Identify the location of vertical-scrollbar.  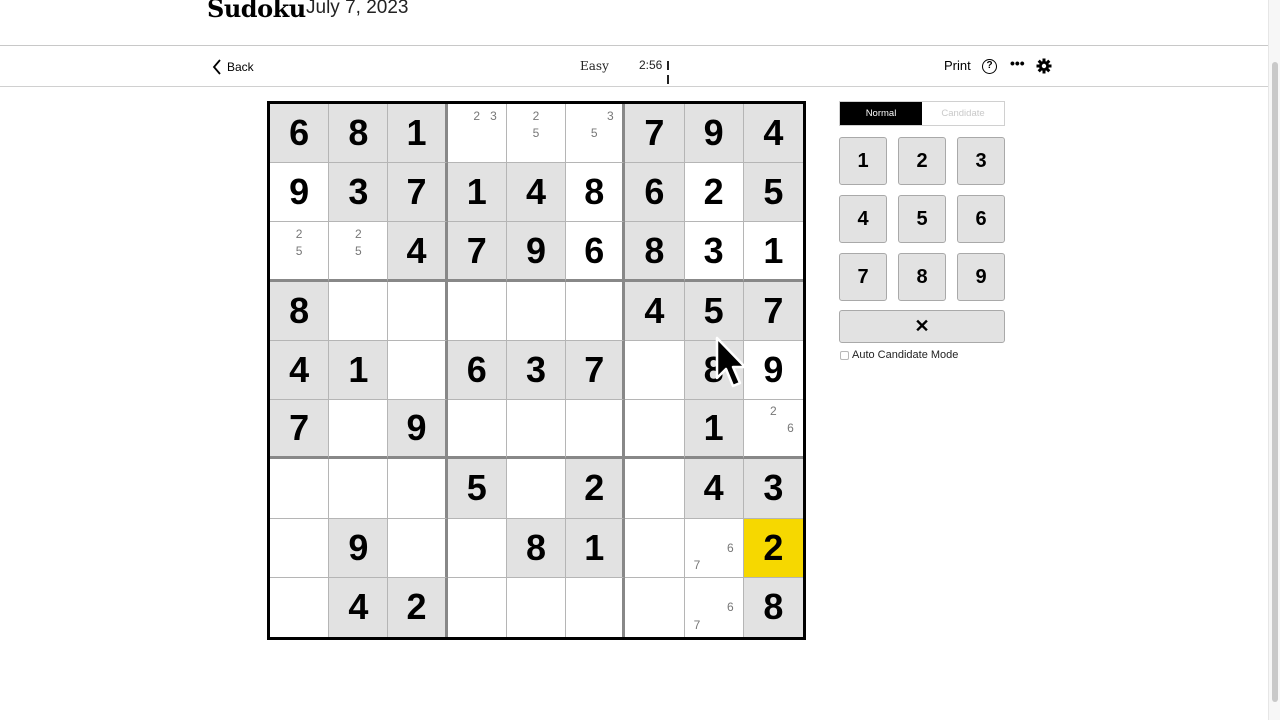
(1274, 360).